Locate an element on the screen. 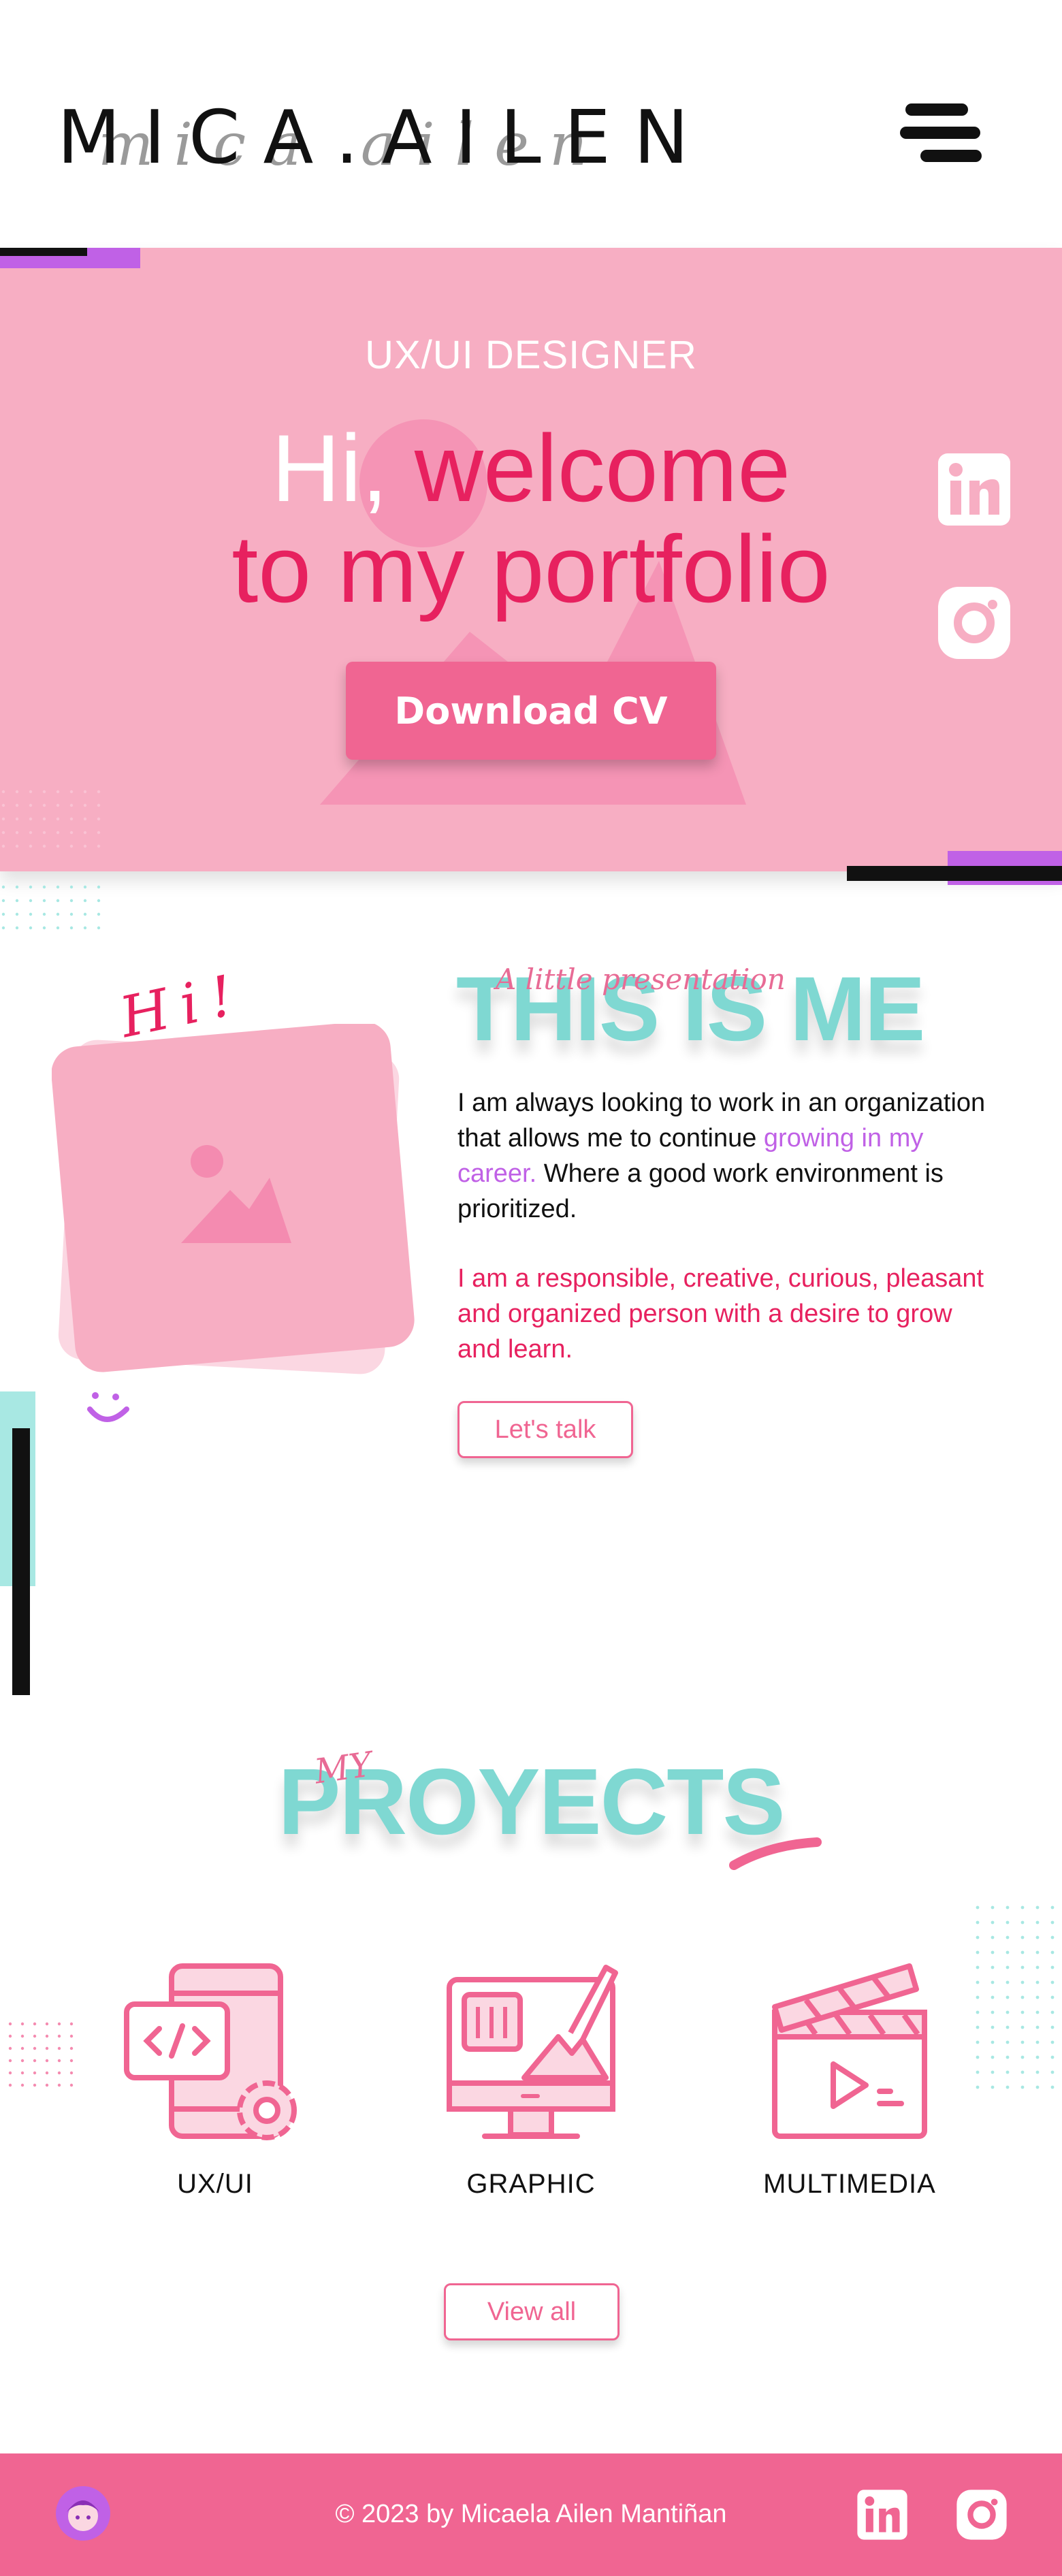 This screenshot has width=1062, height=2576. decorative-side-bars is located at coordinates (17, 1543).